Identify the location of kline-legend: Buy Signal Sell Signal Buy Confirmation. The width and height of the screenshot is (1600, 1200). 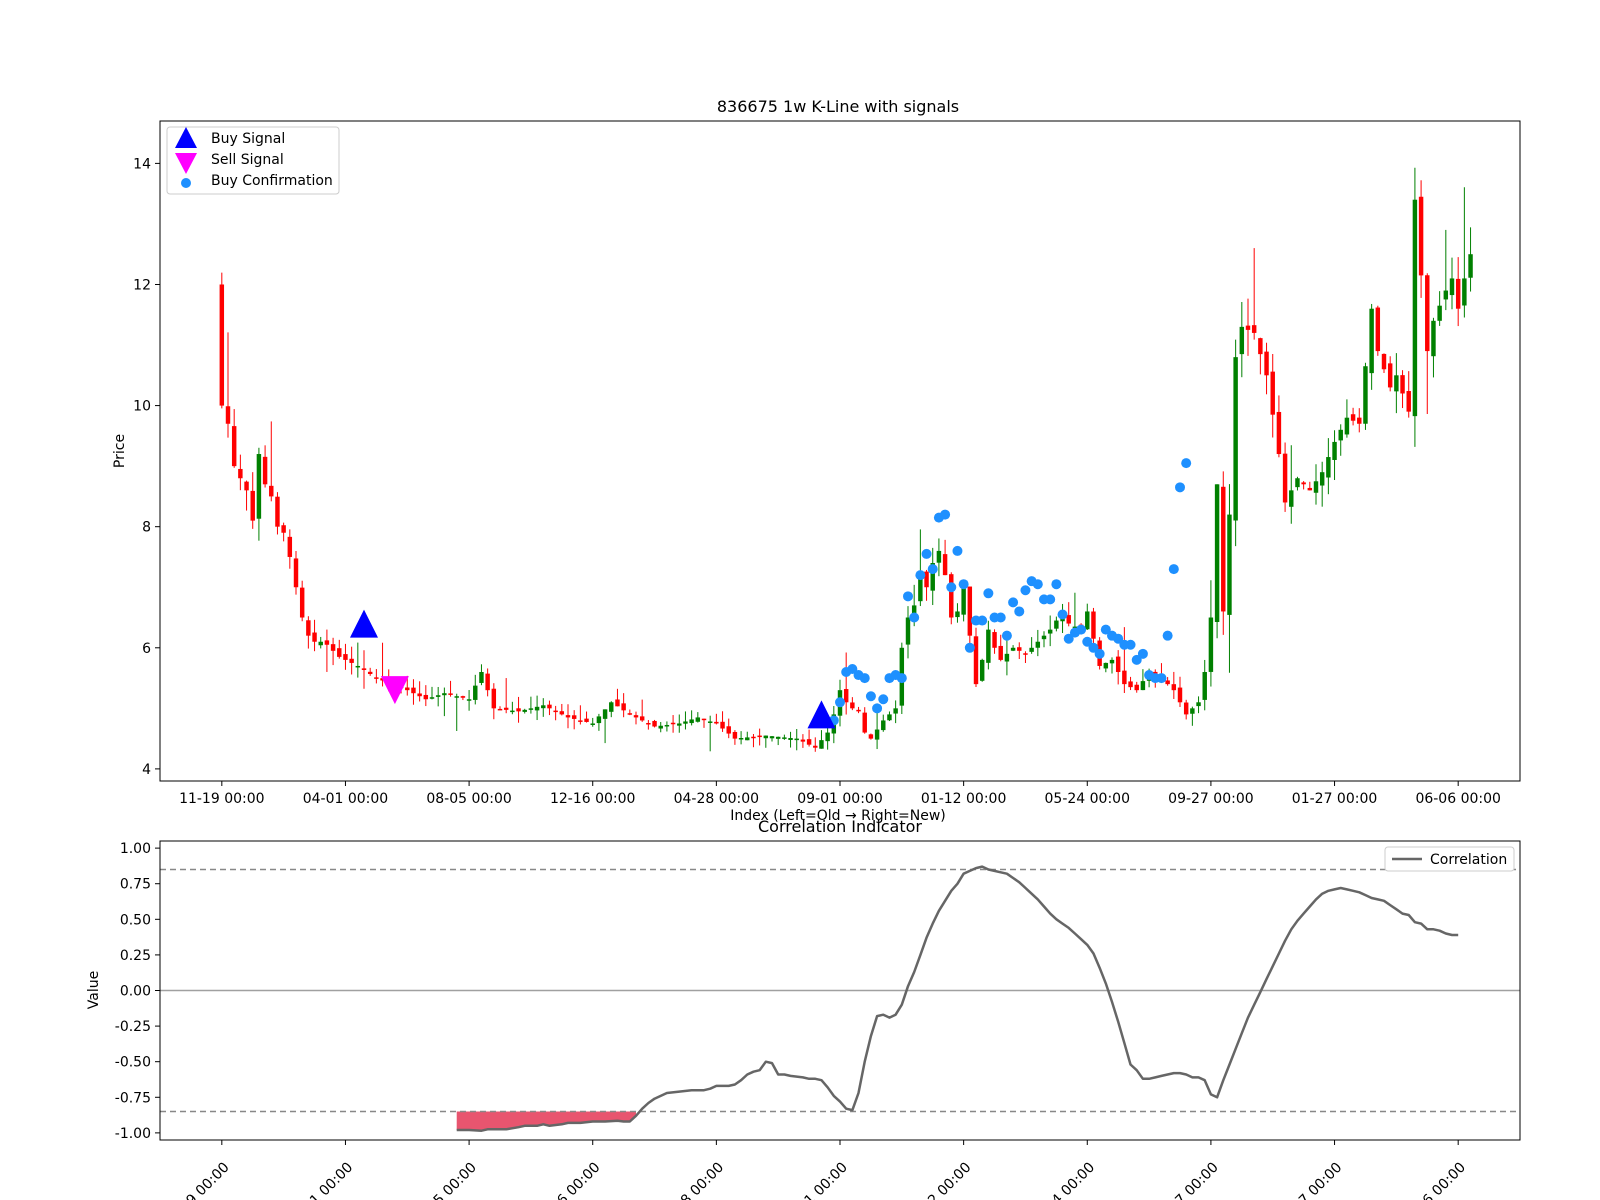
(253, 160).